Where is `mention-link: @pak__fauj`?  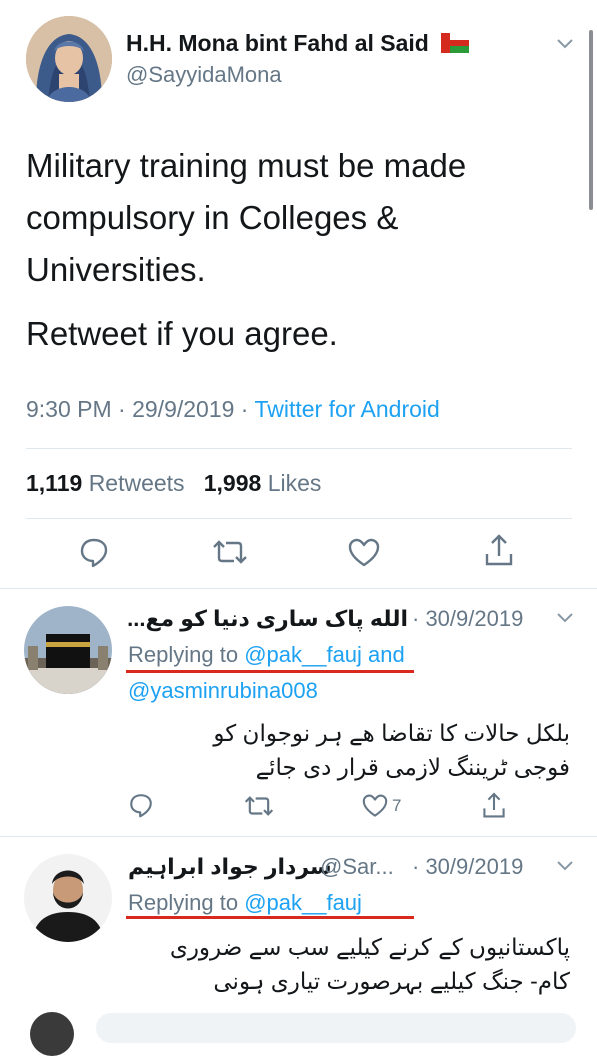
mention-link: @pak__fauj is located at coordinates (303, 902).